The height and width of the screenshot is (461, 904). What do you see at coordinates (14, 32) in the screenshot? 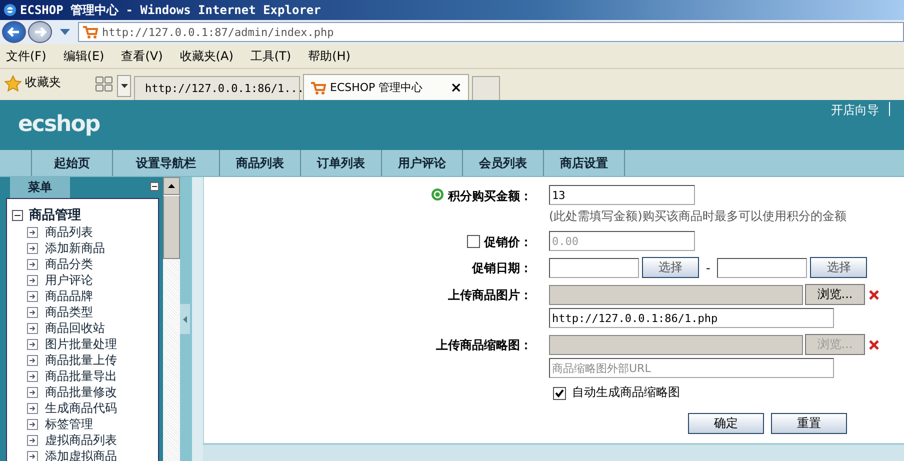
I see `back-button` at bounding box center [14, 32].